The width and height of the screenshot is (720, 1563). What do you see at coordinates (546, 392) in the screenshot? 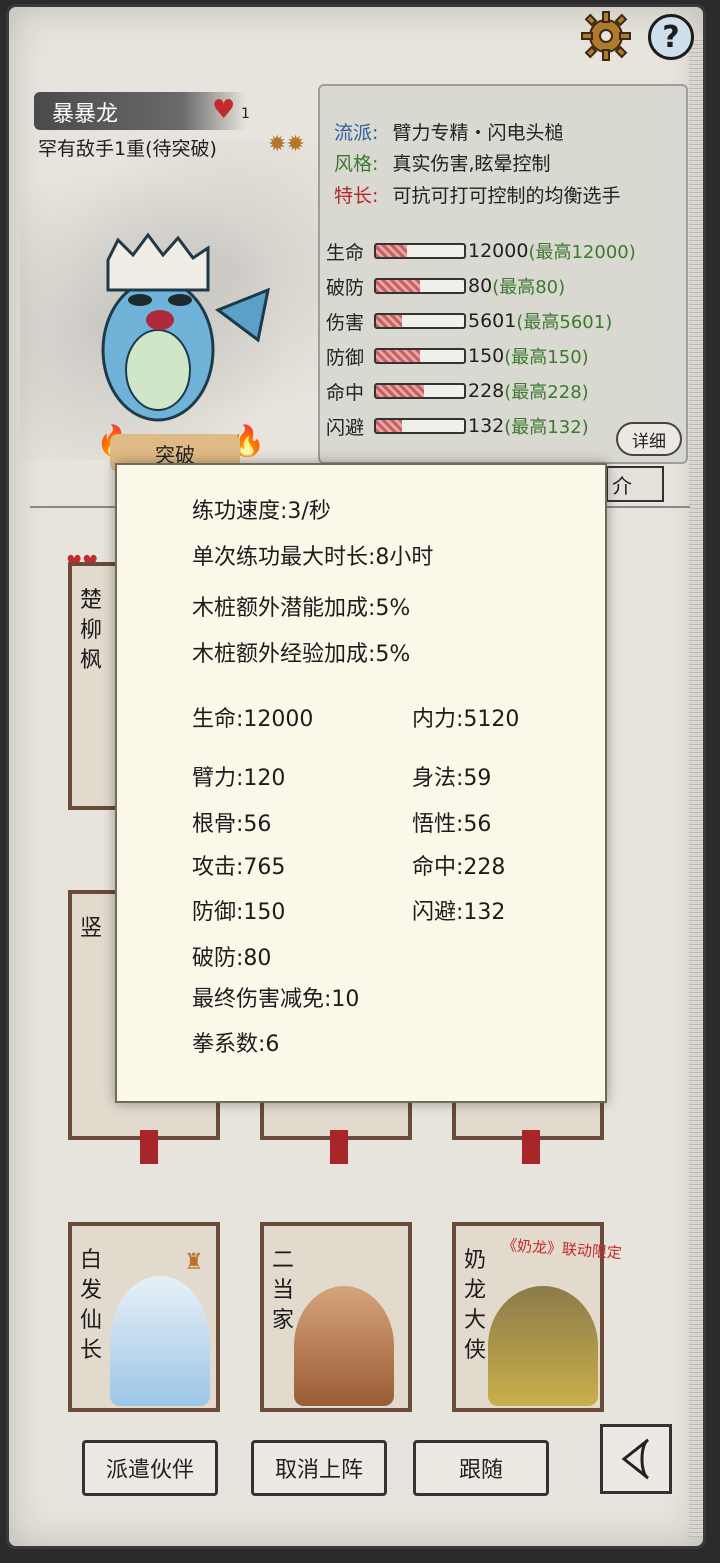
I see `stat-max: (最高228)` at bounding box center [546, 392].